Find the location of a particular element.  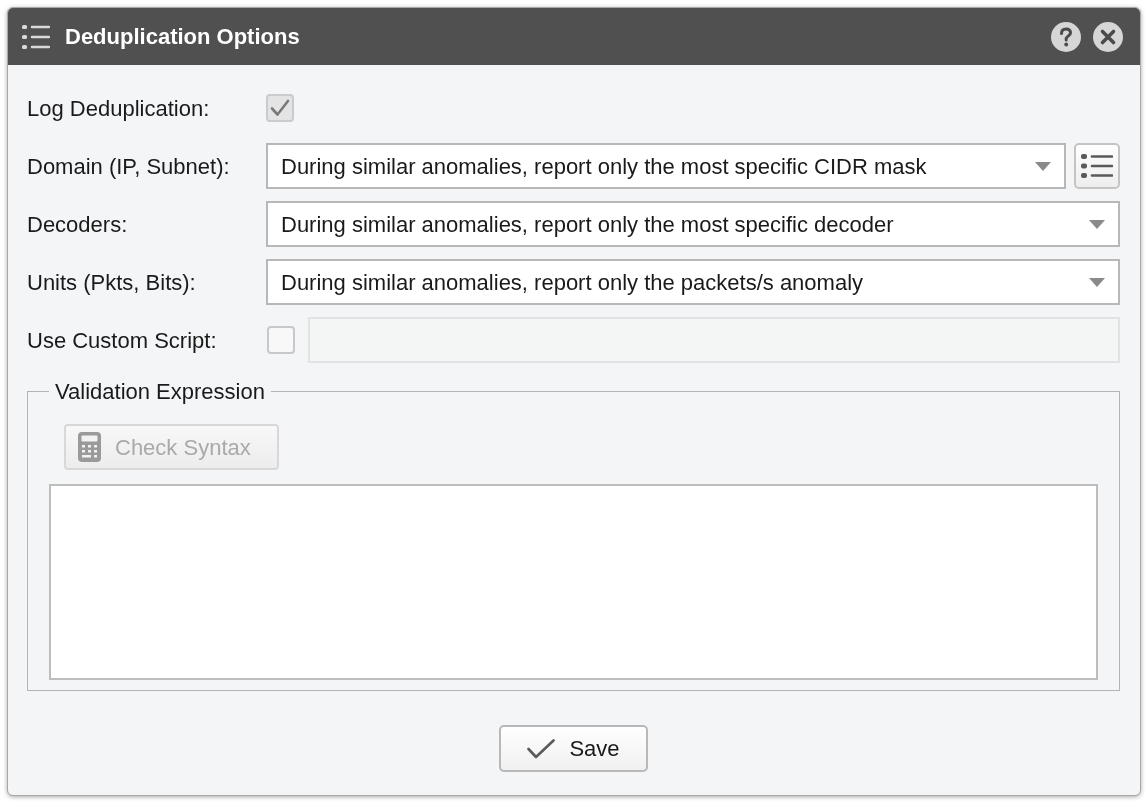

close-icon is located at coordinates (1108, 36).